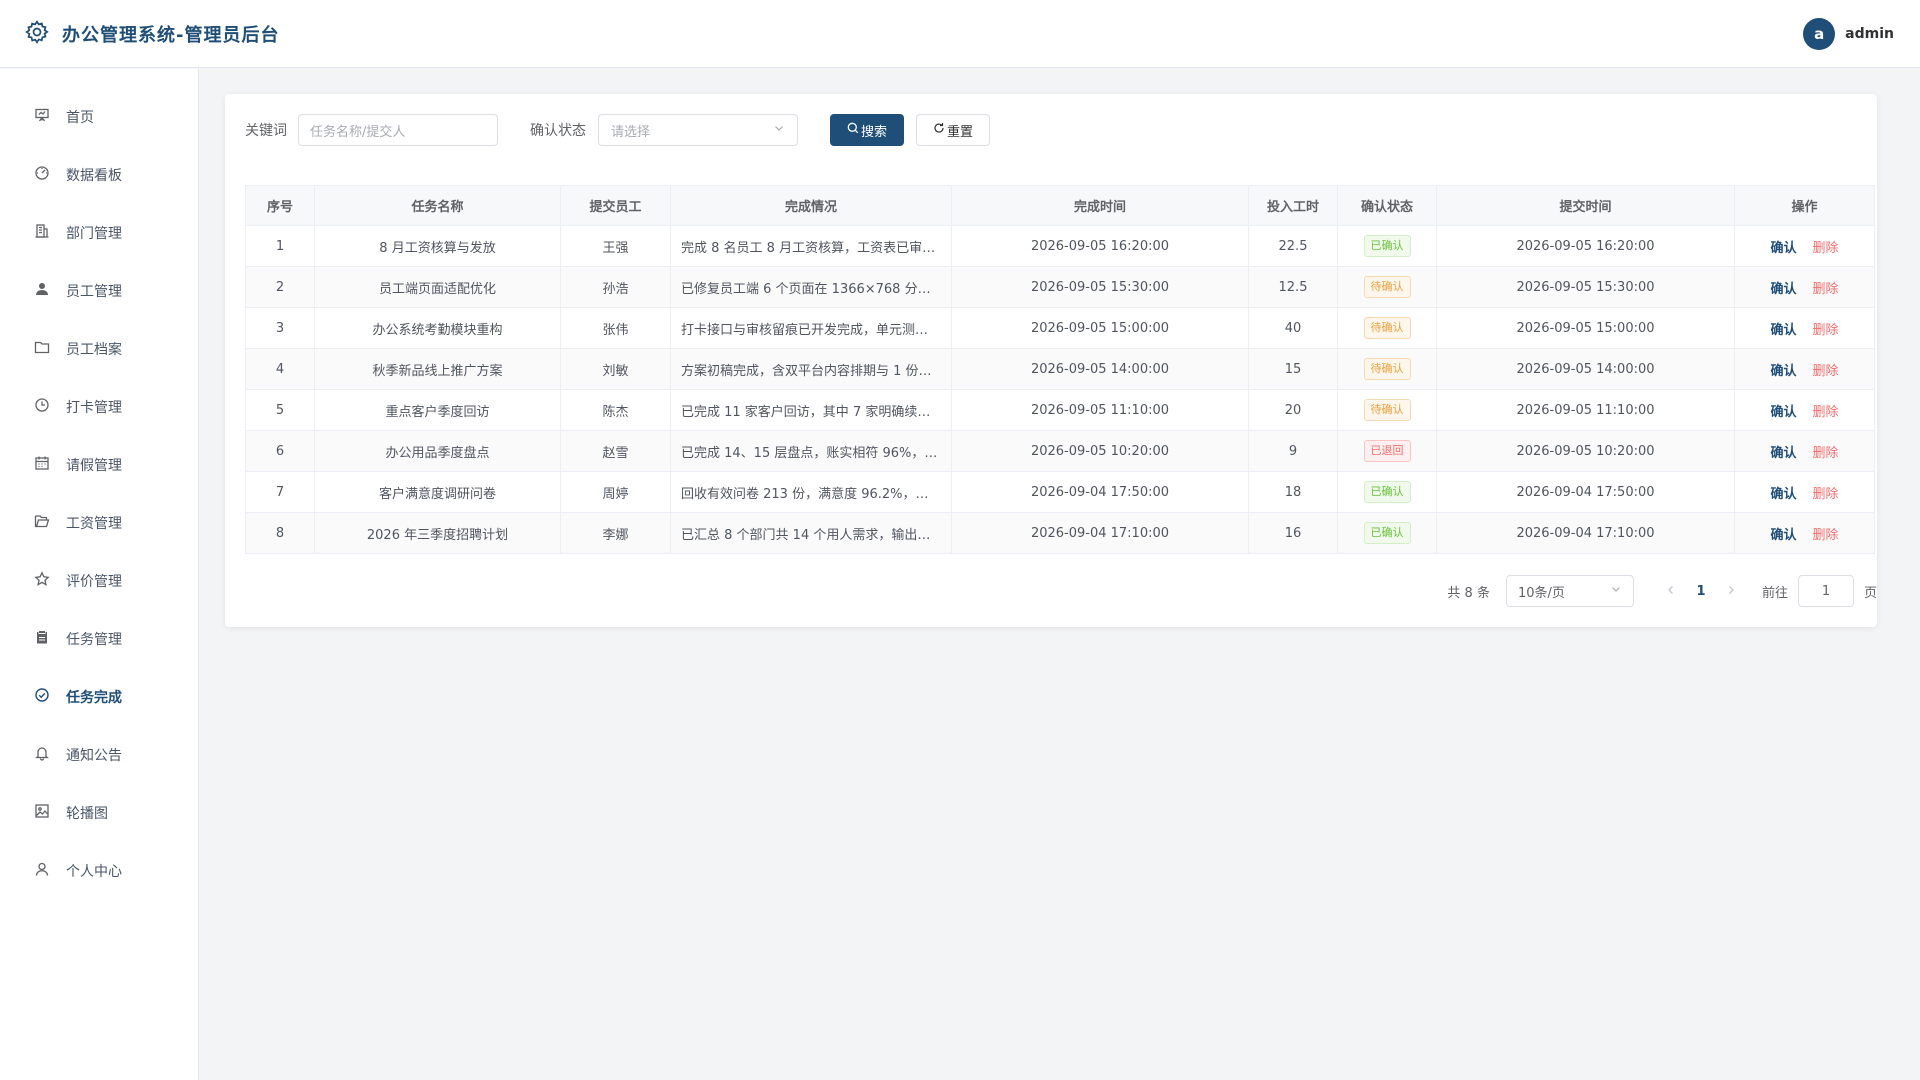  I want to click on status-badge: 已确认, so click(1387, 492).